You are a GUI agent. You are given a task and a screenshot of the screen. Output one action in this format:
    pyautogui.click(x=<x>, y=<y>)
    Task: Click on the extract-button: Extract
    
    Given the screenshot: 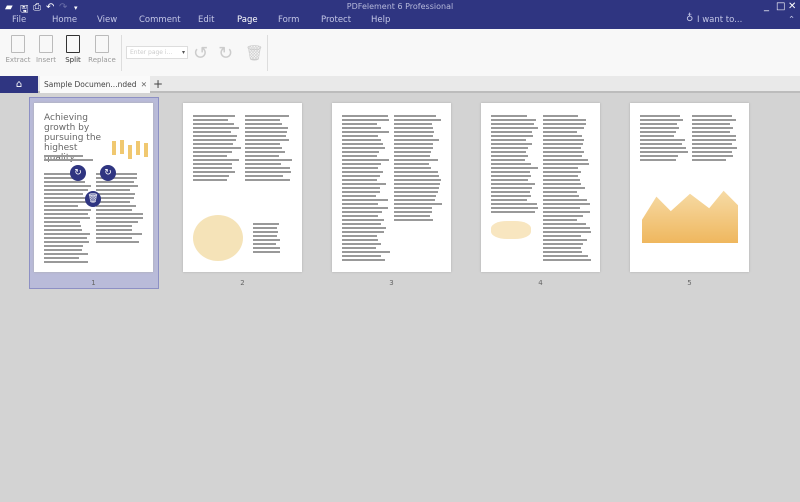 What is the action you would take?
    pyautogui.click(x=18, y=49)
    